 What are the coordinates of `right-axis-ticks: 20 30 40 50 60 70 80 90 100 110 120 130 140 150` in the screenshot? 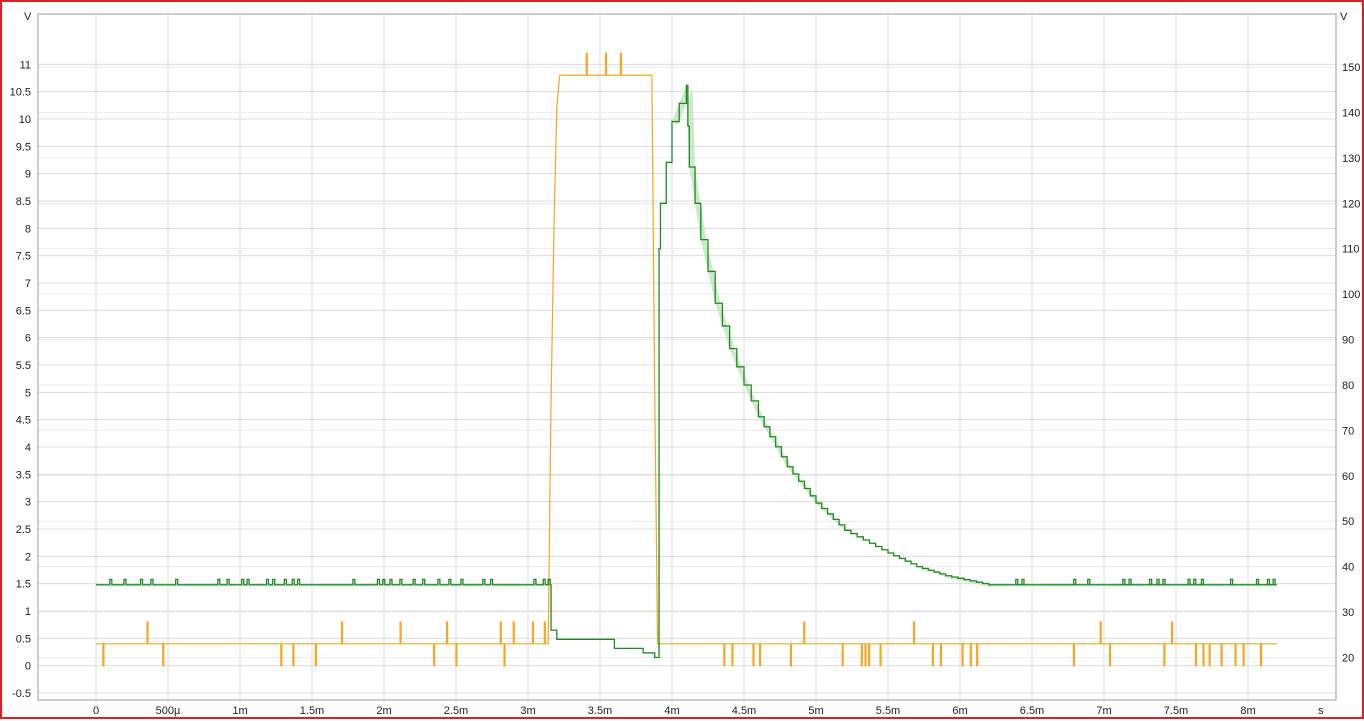 It's located at (1351, 363).